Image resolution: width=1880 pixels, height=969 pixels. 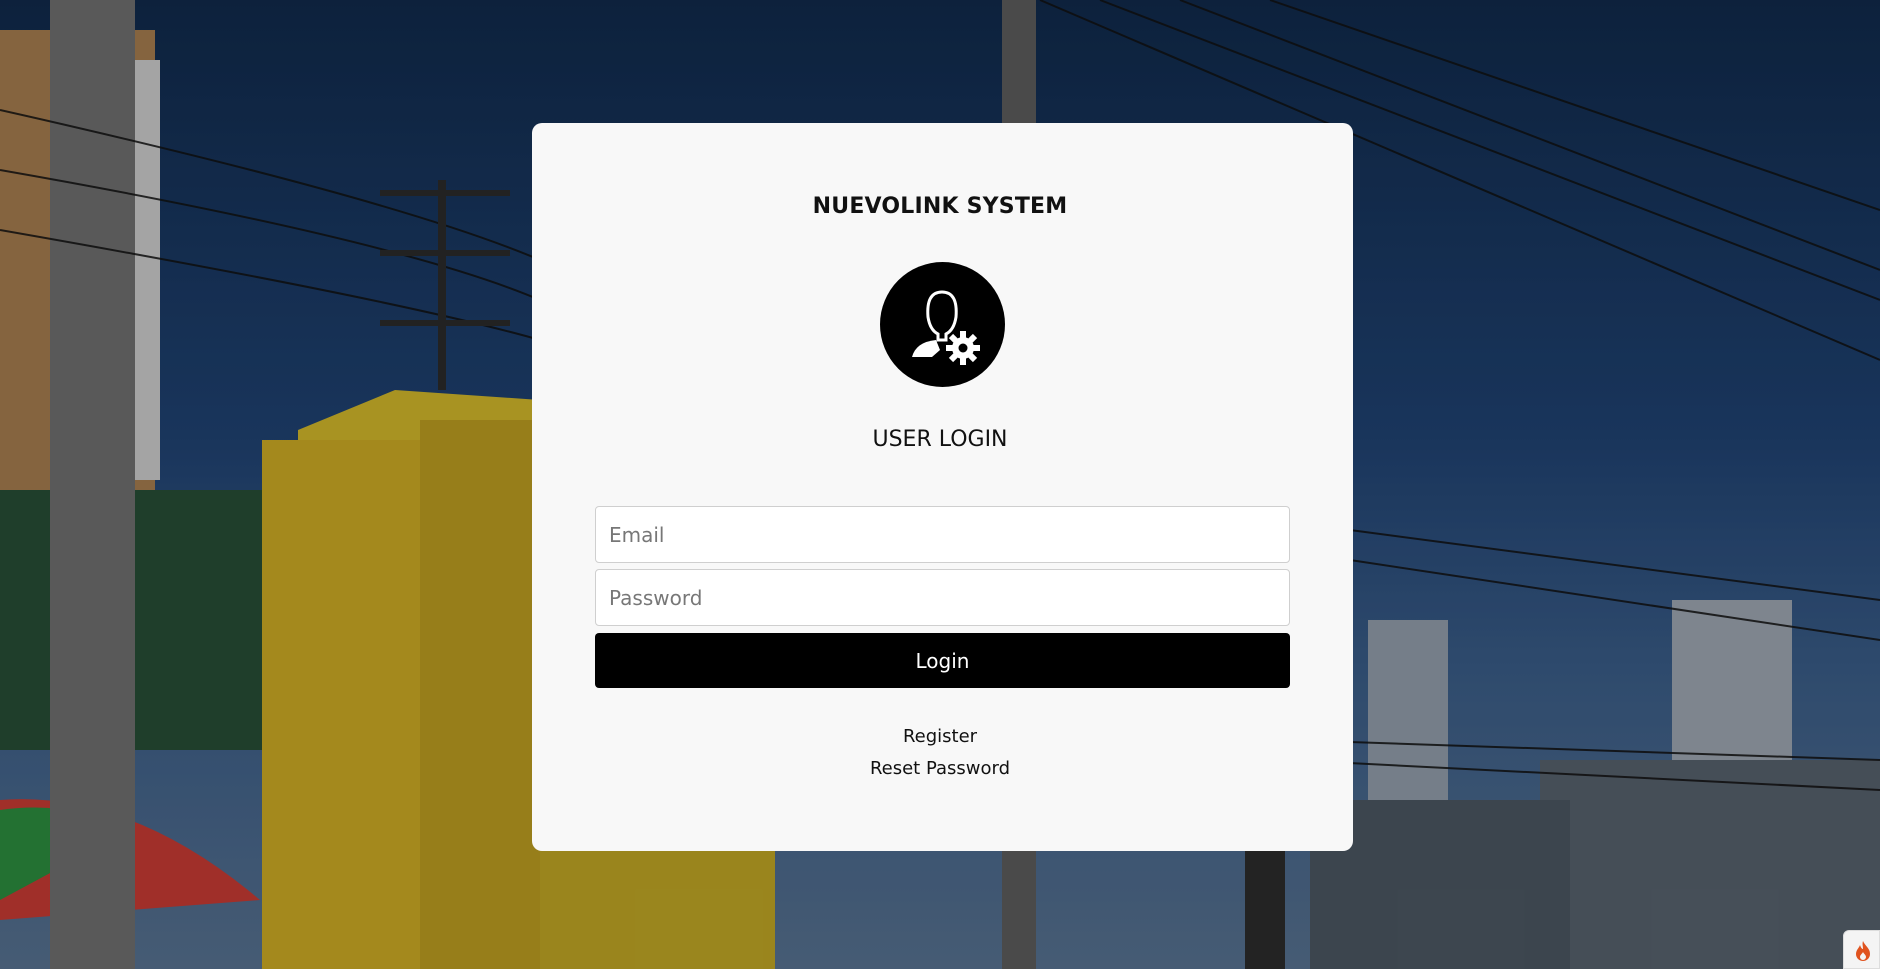 What do you see at coordinates (942, 597) in the screenshot?
I see `password-input` at bounding box center [942, 597].